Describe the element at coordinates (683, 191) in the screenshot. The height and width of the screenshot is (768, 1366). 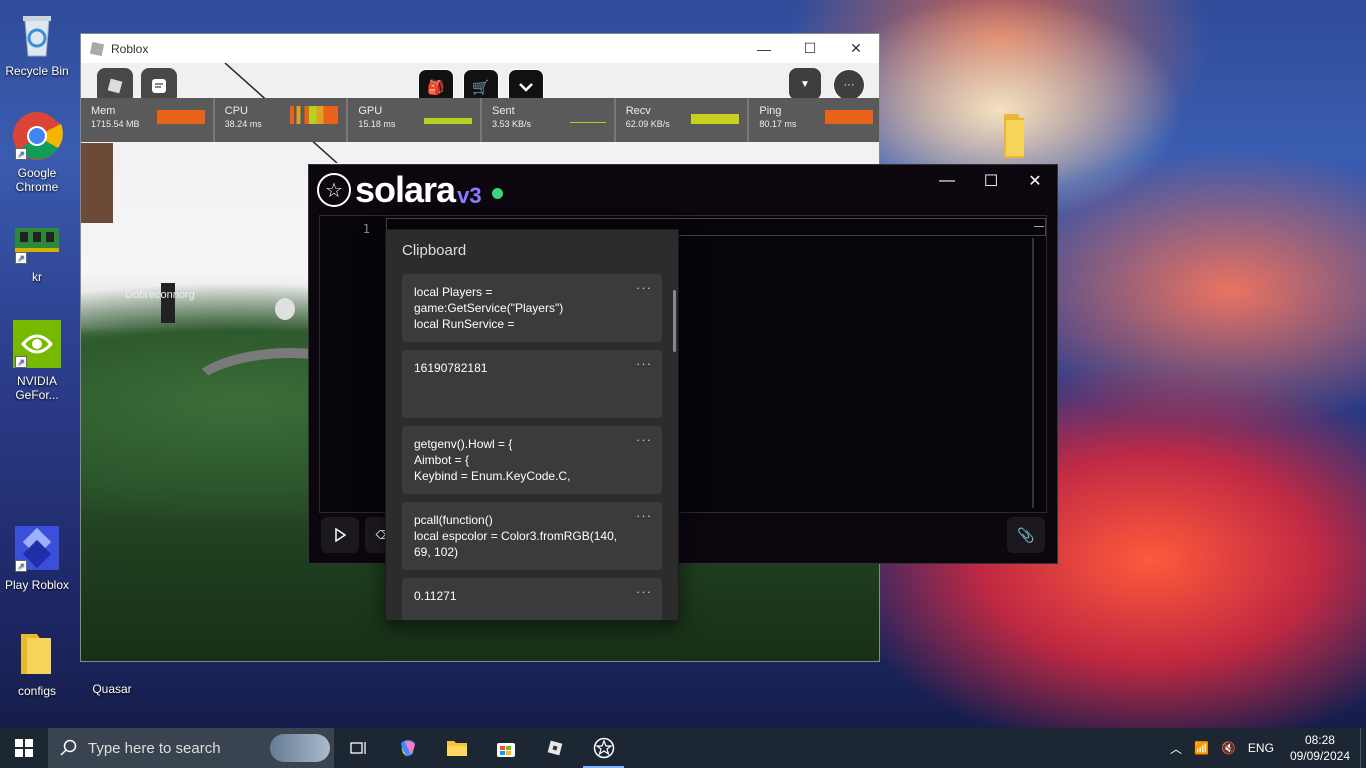
I see `solara-titlebar: ☆ solara v3 — ☐ ✕` at that location.